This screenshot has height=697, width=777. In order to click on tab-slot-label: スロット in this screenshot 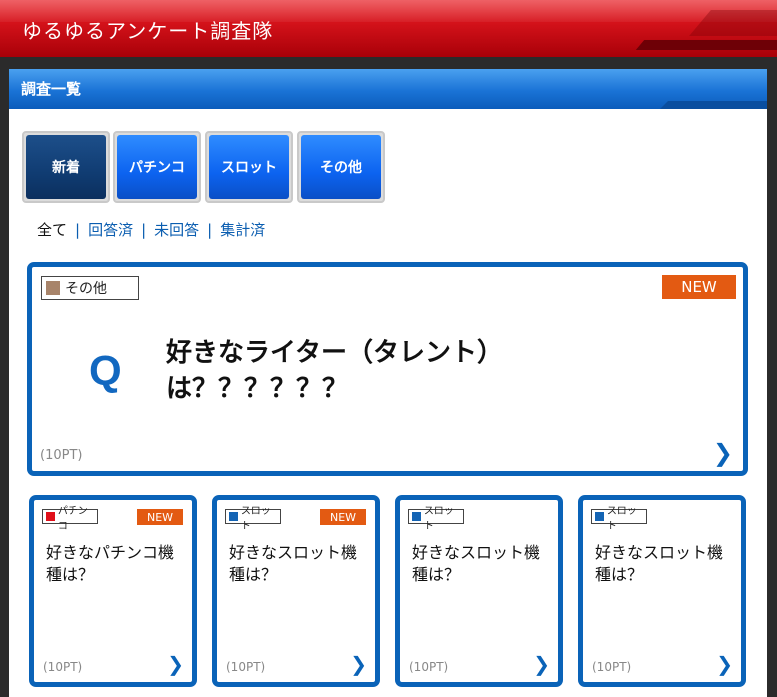, I will do `click(249, 167)`.